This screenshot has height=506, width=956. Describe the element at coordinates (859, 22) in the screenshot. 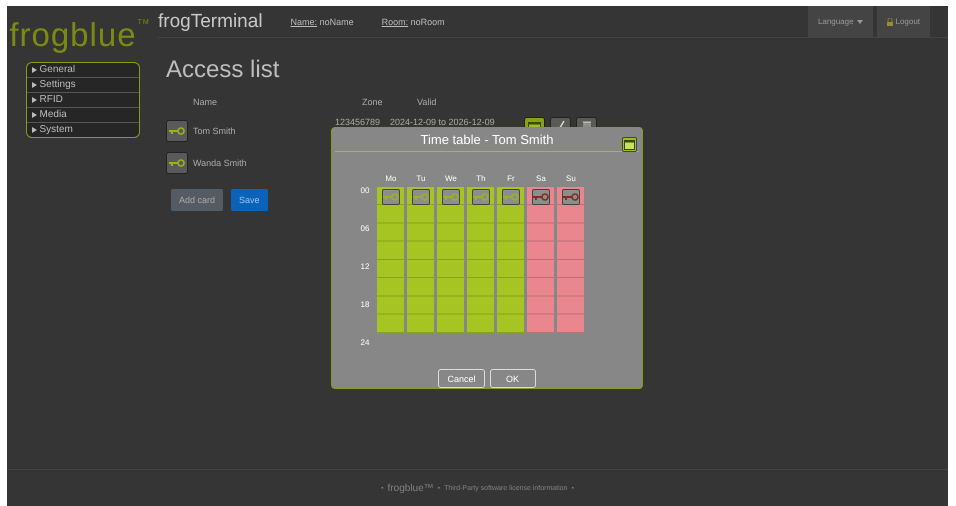

I see `caret-icon` at that location.